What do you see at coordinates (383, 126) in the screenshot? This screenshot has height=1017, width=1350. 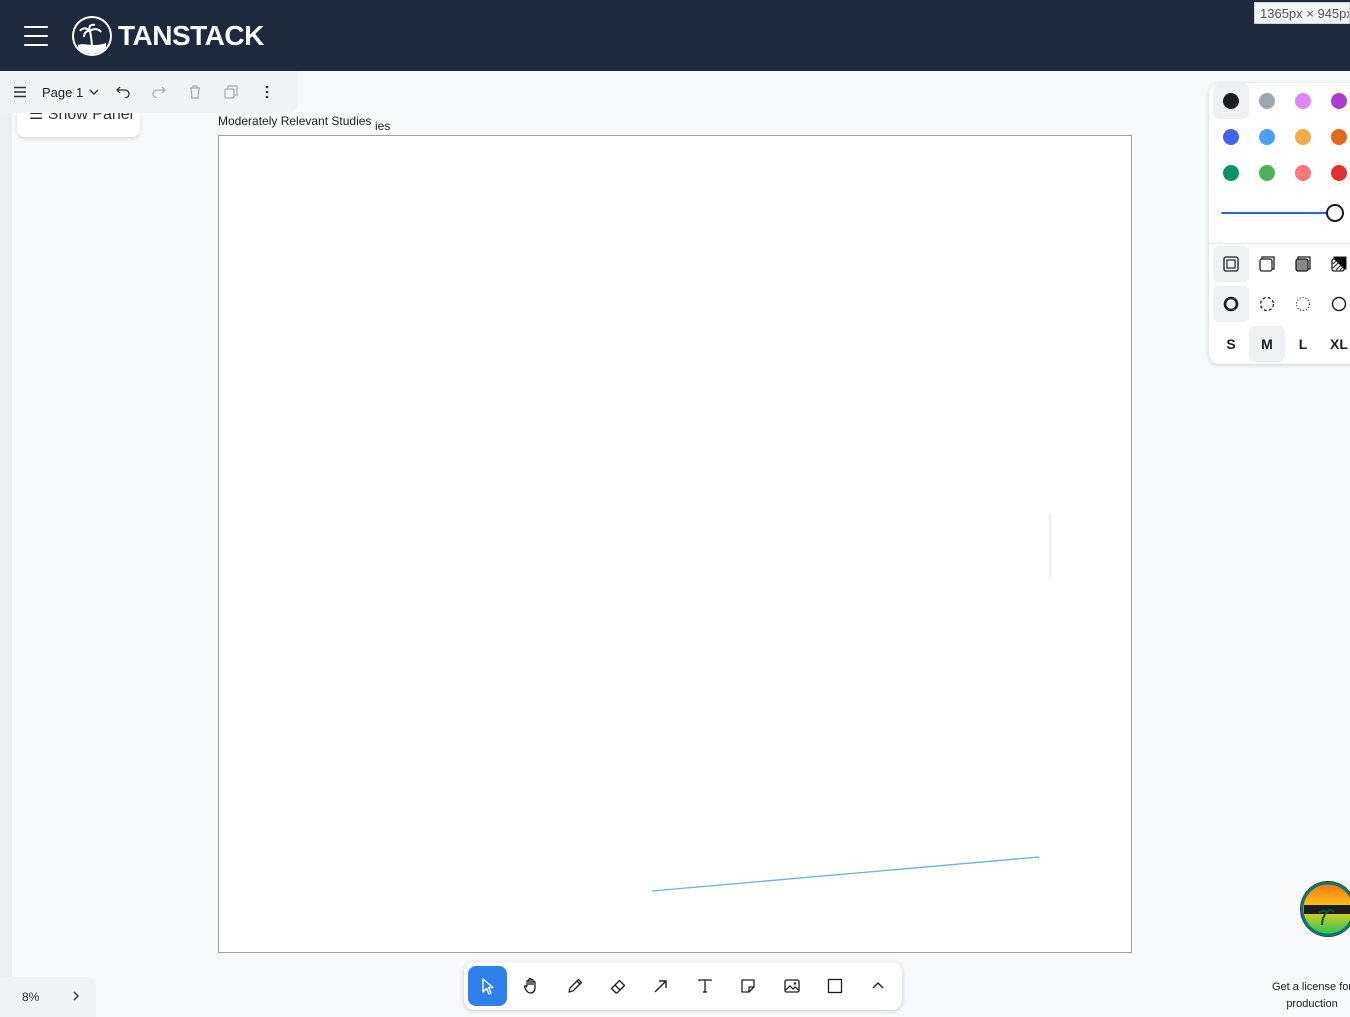 I see `frame-label-overlap: ies` at bounding box center [383, 126].